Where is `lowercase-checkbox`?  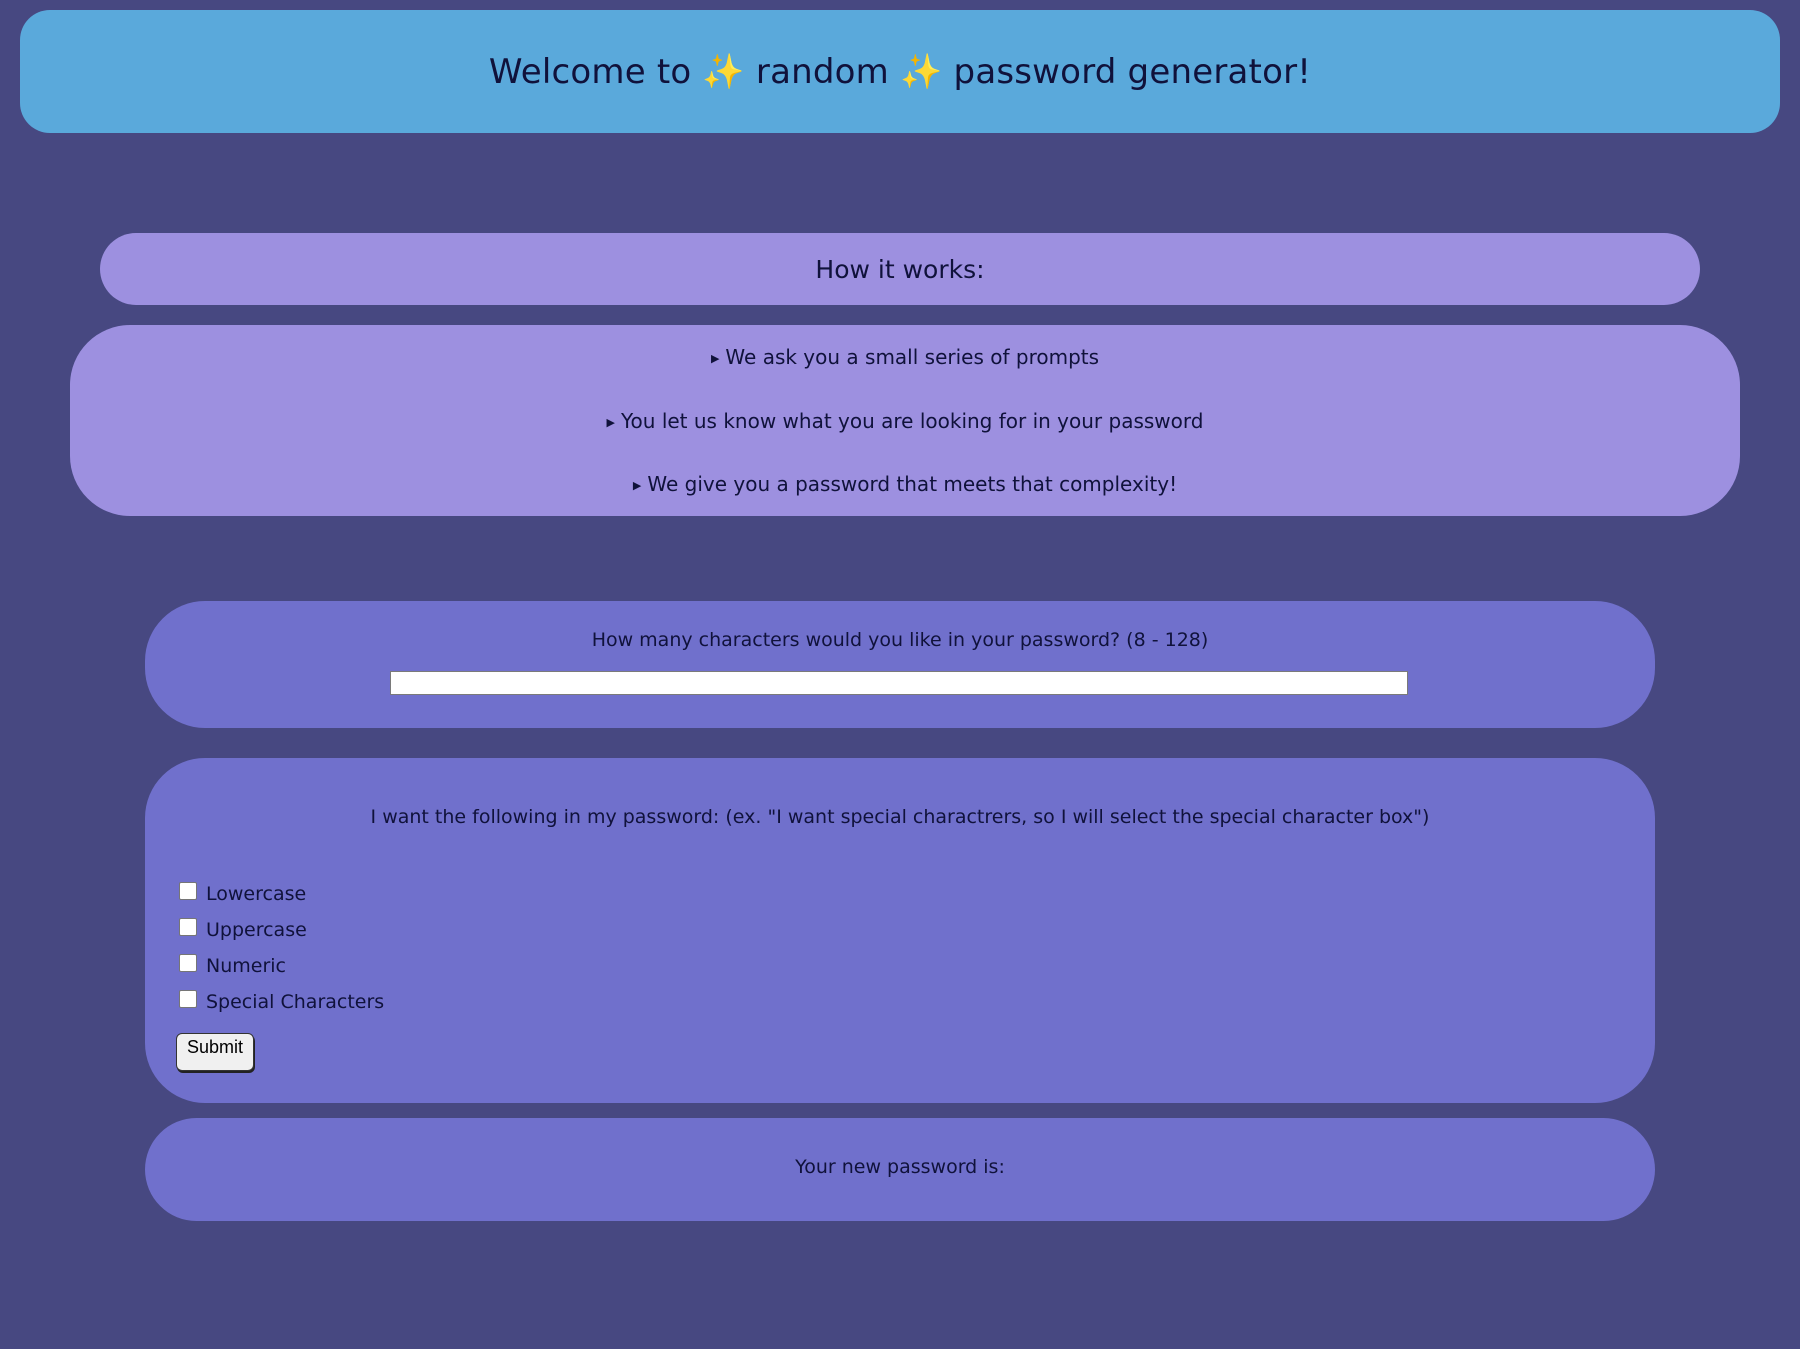 lowercase-checkbox is located at coordinates (188, 891).